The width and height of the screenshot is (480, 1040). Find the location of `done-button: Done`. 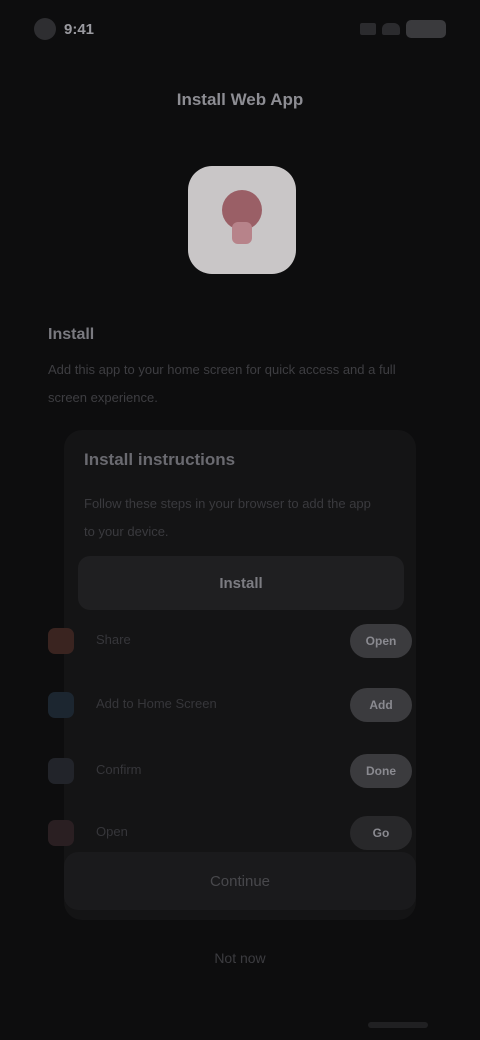

done-button: Done is located at coordinates (381, 771).